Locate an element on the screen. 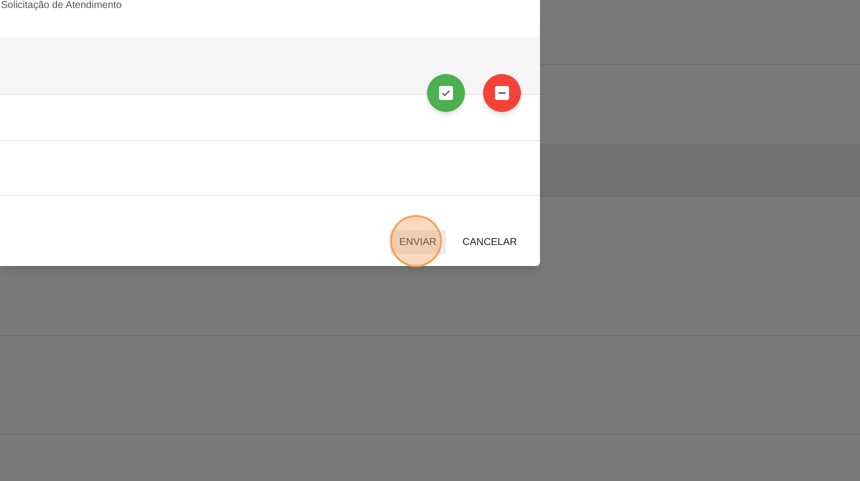 This screenshot has width=860, height=481. approve-button is located at coordinates (446, 93).